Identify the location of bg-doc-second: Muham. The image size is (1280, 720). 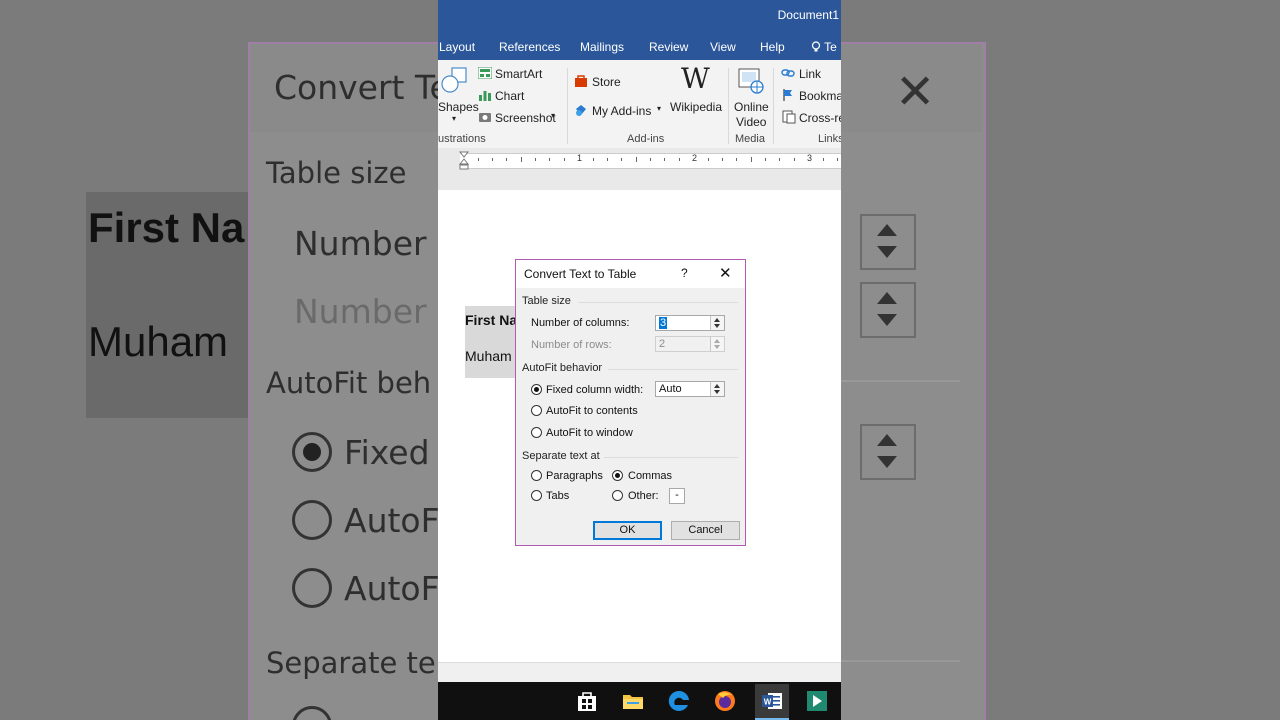
(158, 341).